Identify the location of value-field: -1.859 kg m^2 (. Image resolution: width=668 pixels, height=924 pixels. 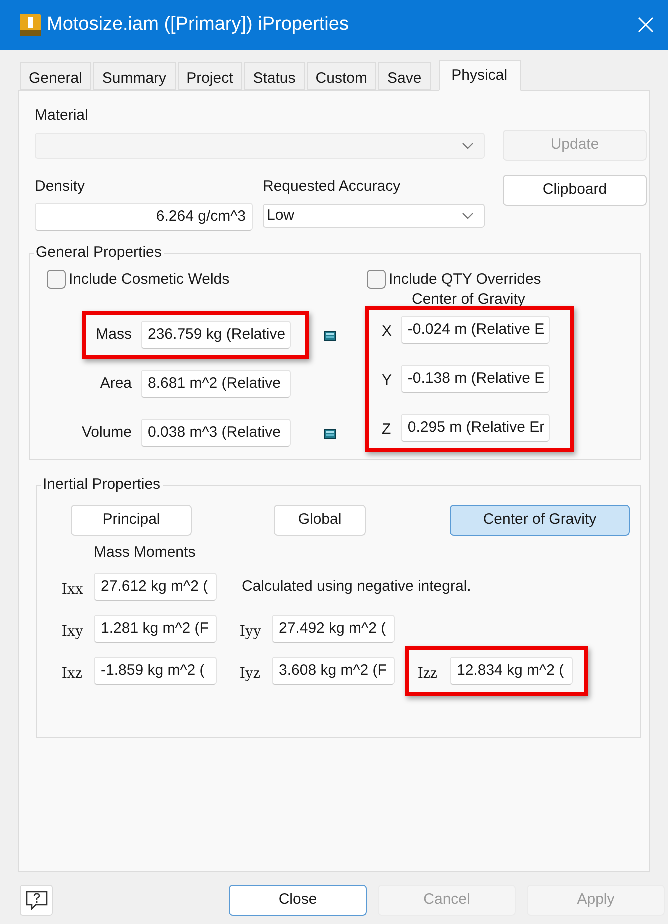
(155, 671).